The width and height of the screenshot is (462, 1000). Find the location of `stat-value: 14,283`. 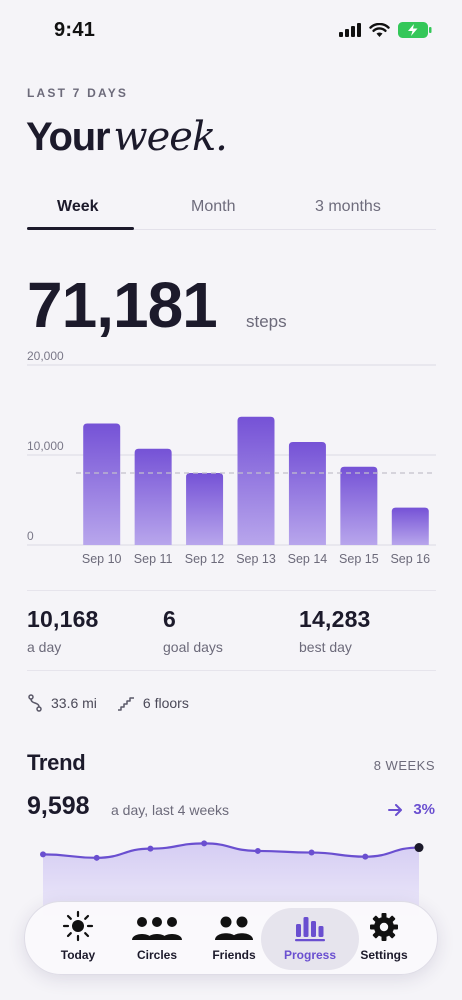

stat-value: 14,283 is located at coordinates (335, 619).